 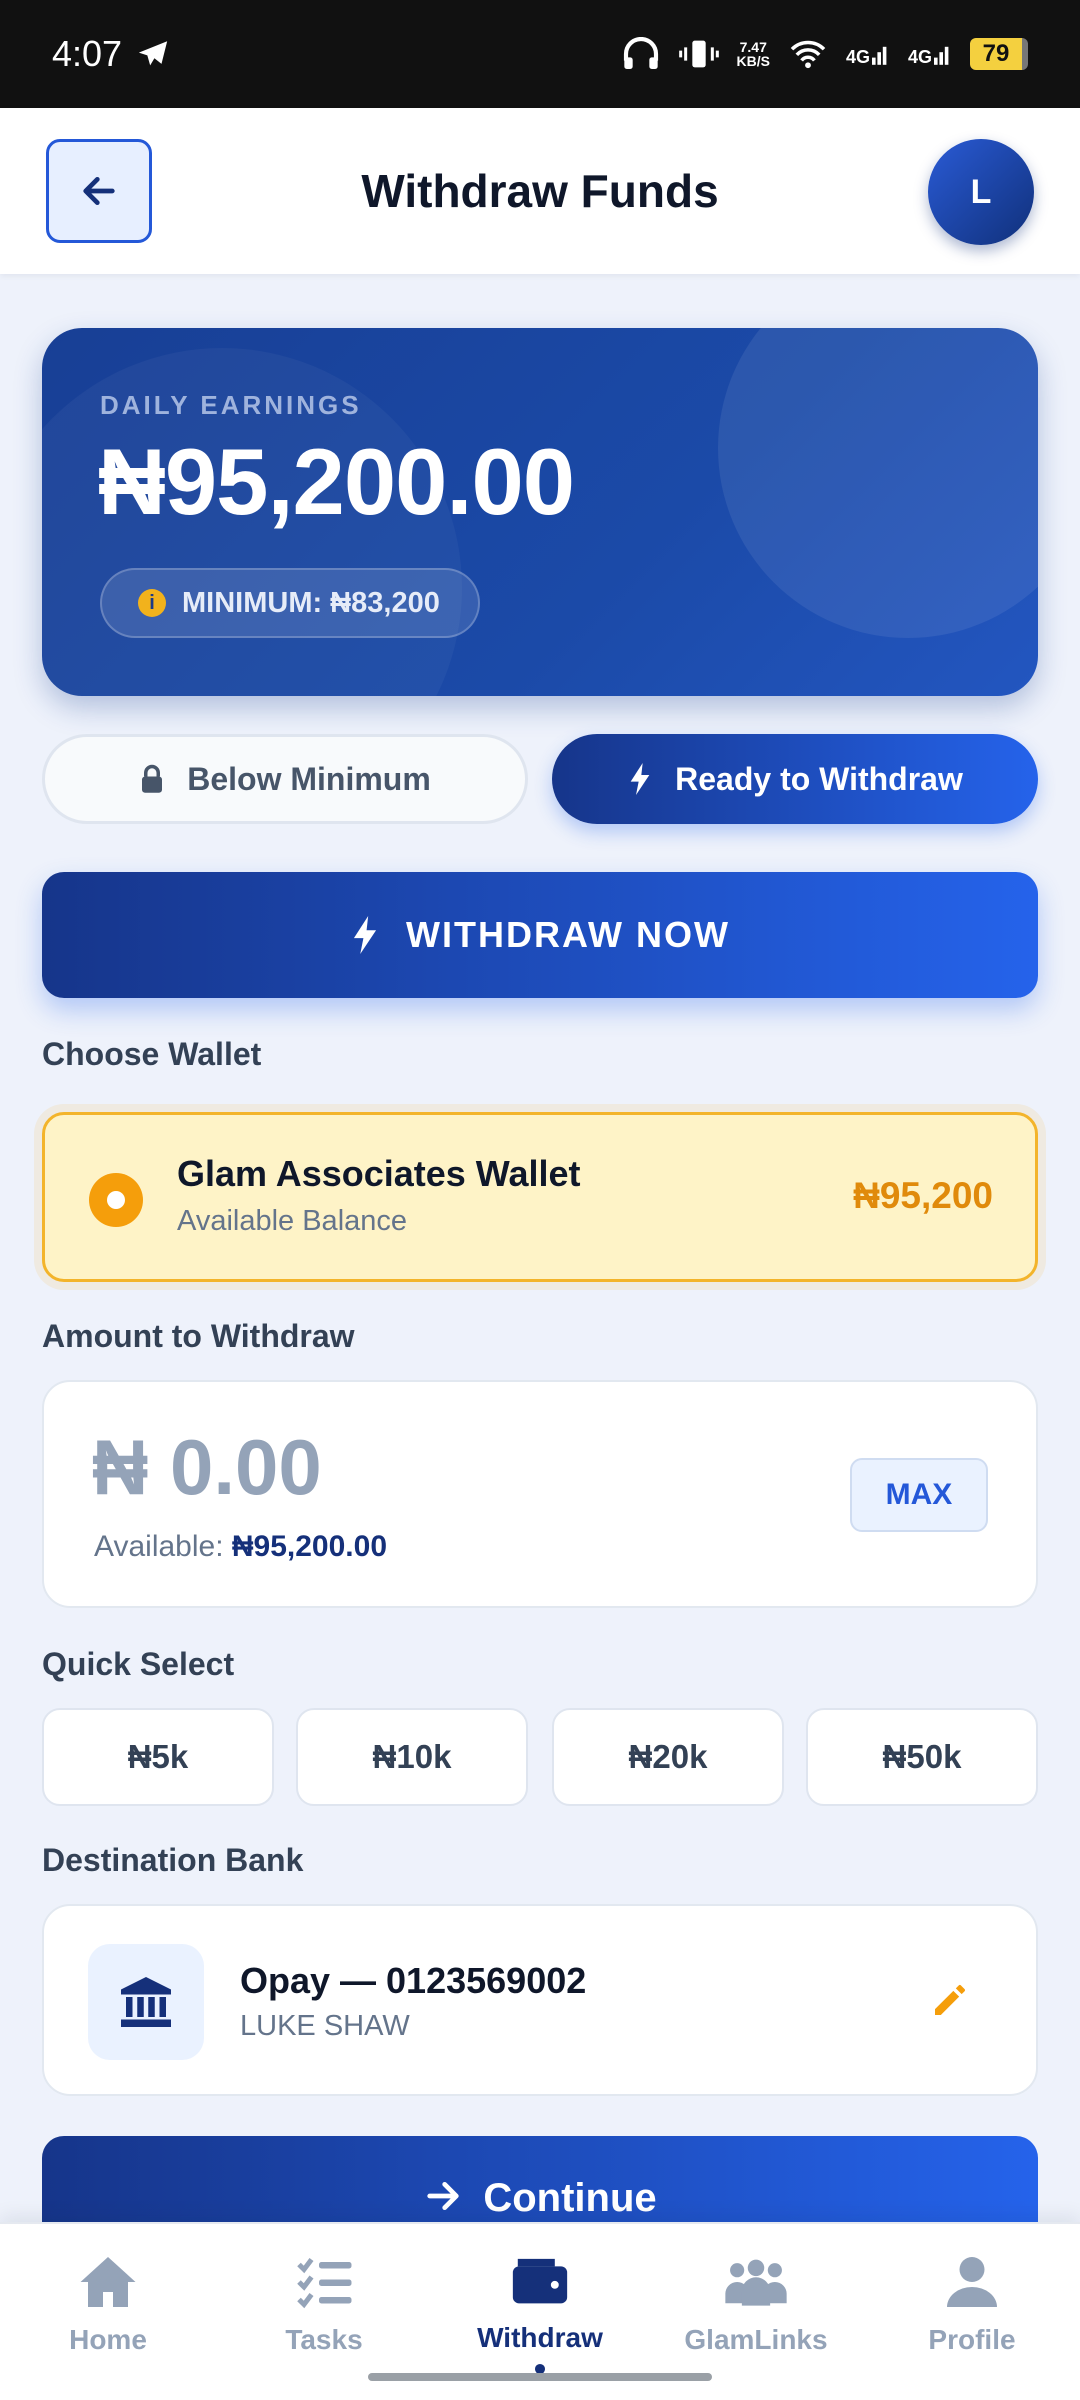 What do you see at coordinates (819, 778) in the screenshot?
I see `ready-label: Ready to Withdraw` at bounding box center [819, 778].